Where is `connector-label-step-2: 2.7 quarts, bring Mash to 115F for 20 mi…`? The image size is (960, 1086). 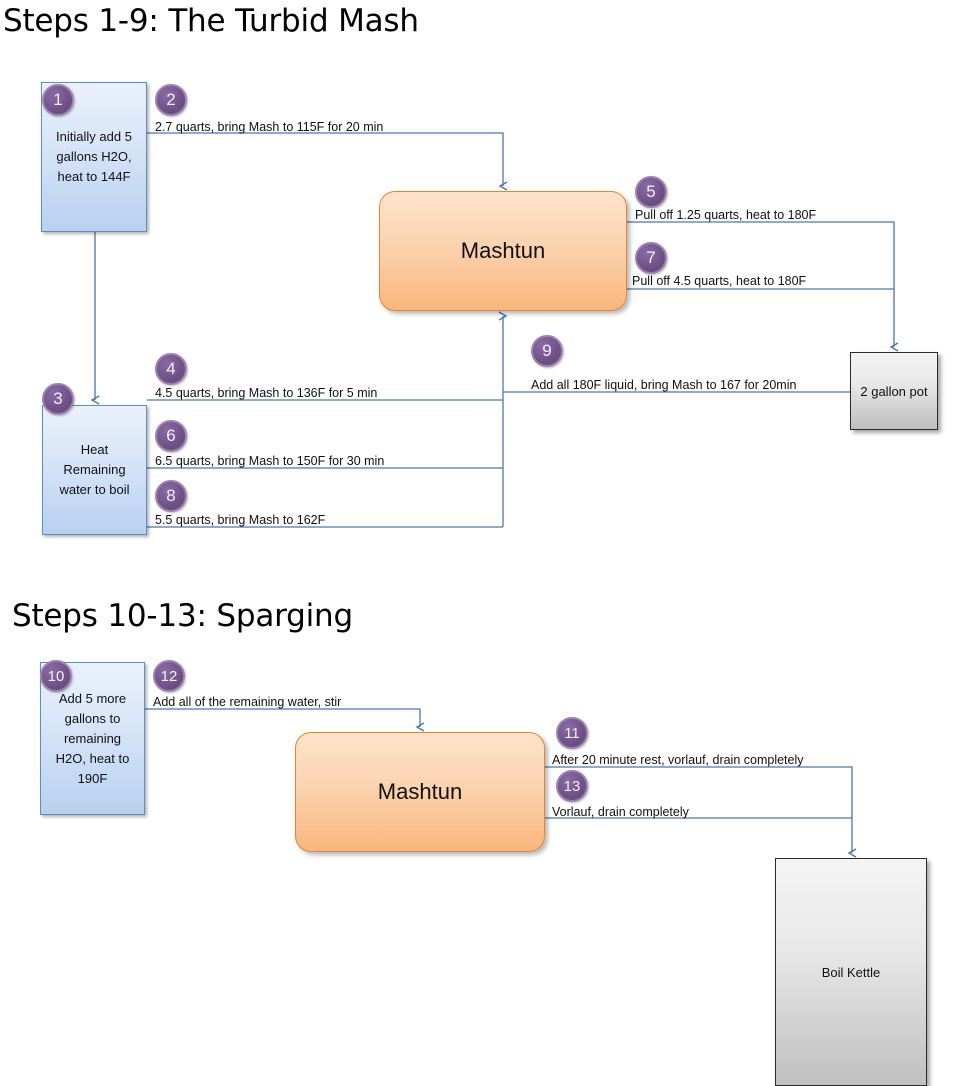 connector-label-step-2: 2.7 quarts, bring Mash to 115F for 20 mi… is located at coordinates (269, 127).